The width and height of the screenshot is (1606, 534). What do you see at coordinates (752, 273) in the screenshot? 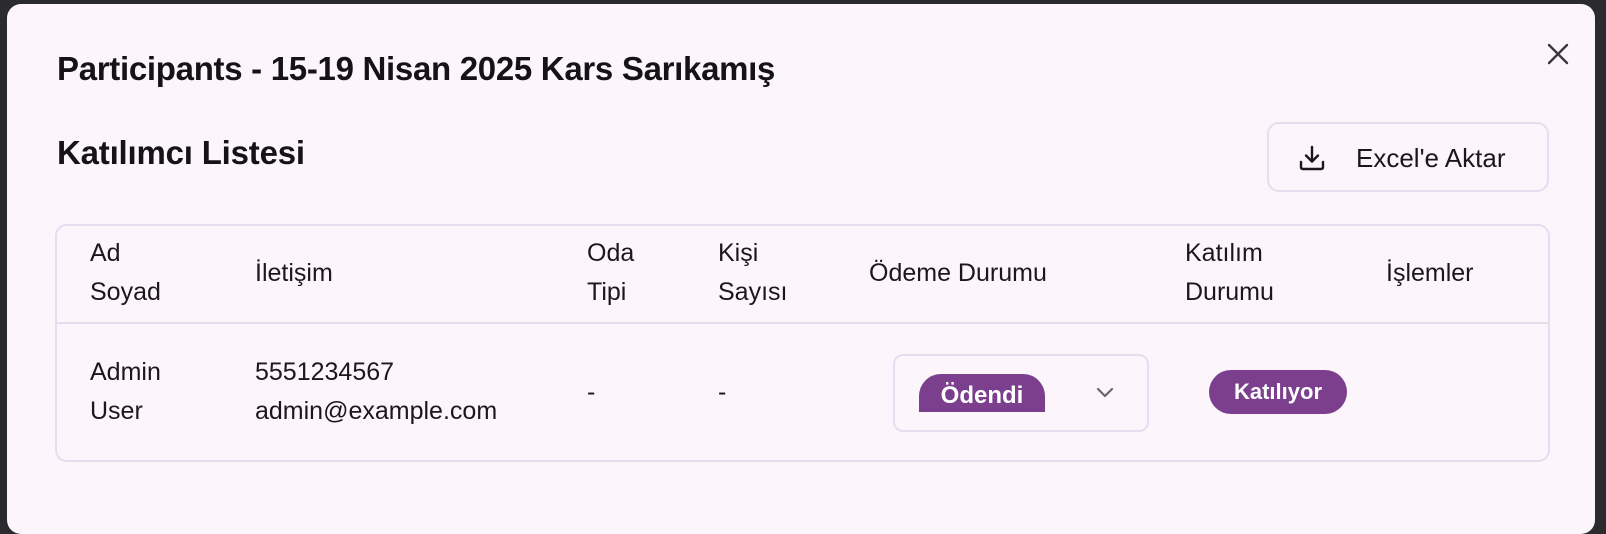
I see `column-header-person-count: Kişi Sayısı` at bounding box center [752, 273].